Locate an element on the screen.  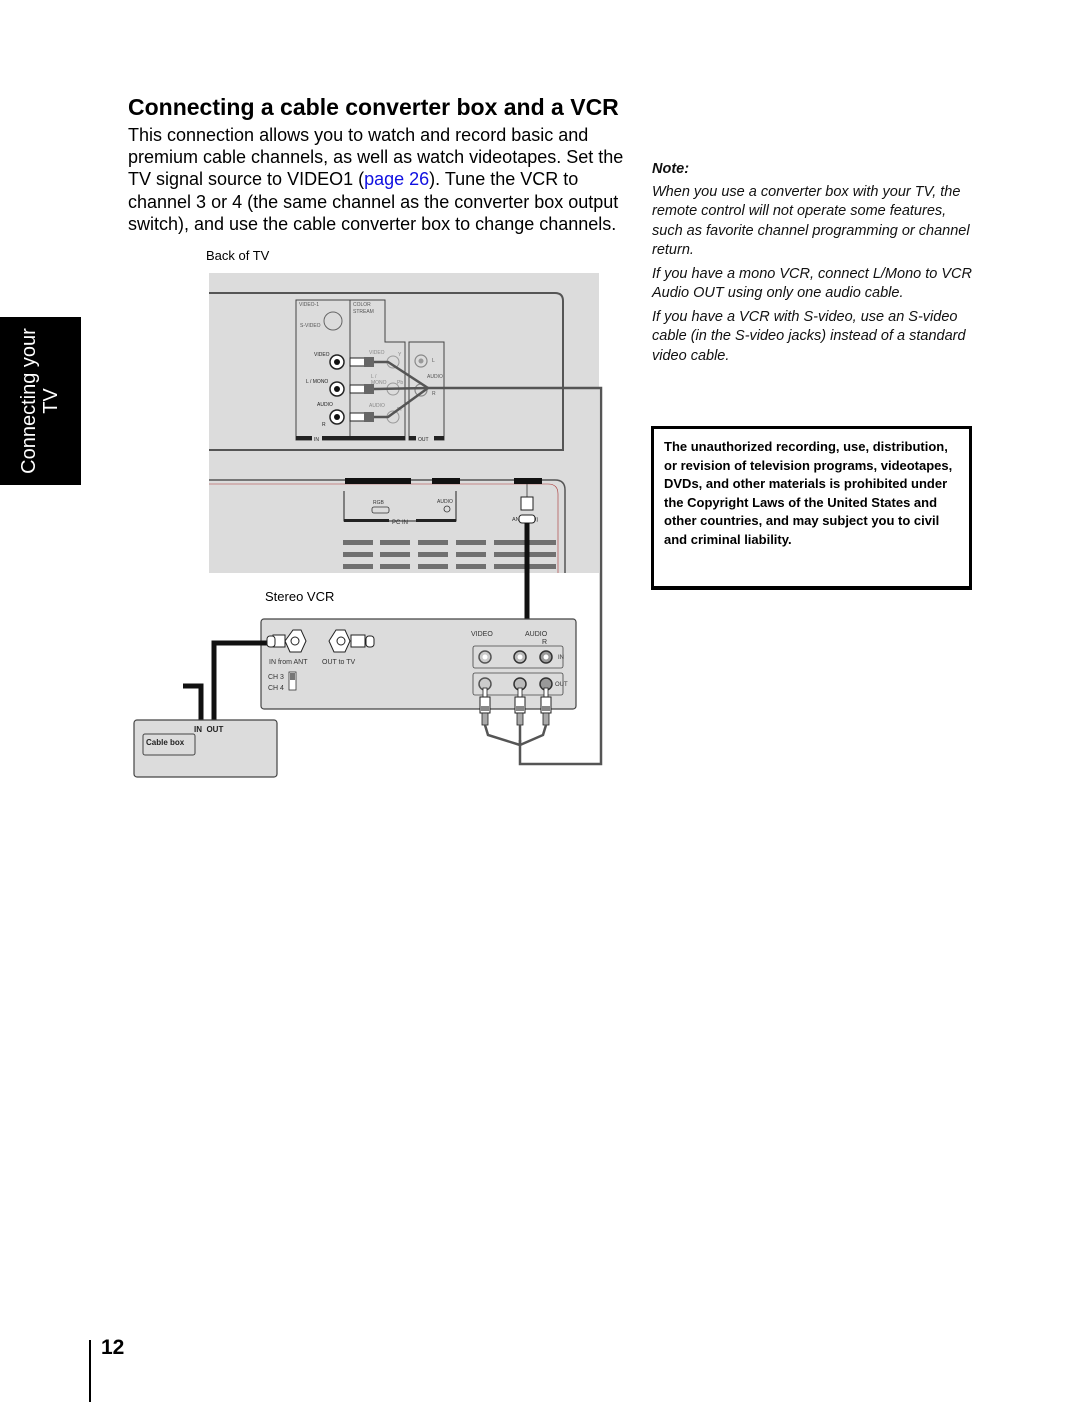
section-tab: Connecting your TV is located at coordinates (40, 401).